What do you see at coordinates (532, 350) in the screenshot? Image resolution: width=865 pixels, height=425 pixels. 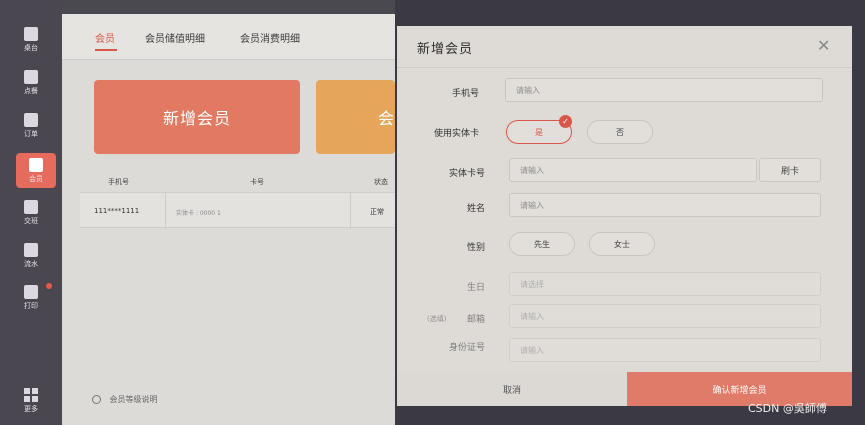 I see `id-number-placeholder: 请输入` at bounding box center [532, 350].